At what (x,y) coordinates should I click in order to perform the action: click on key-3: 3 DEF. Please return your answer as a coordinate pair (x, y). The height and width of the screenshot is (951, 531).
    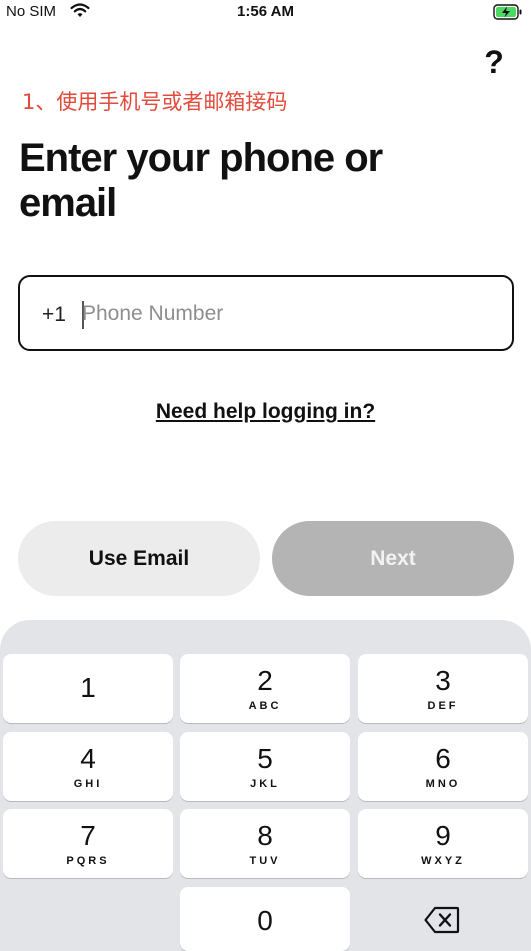
    Looking at the image, I should click on (443, 688).